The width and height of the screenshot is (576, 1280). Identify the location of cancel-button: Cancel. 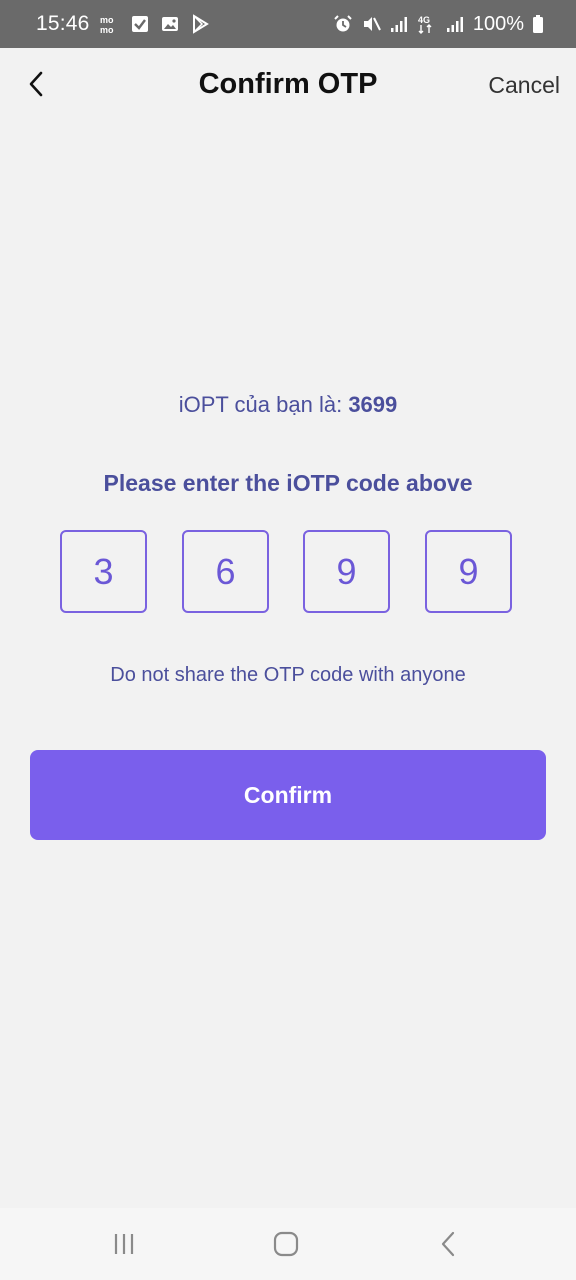
(524, 85).